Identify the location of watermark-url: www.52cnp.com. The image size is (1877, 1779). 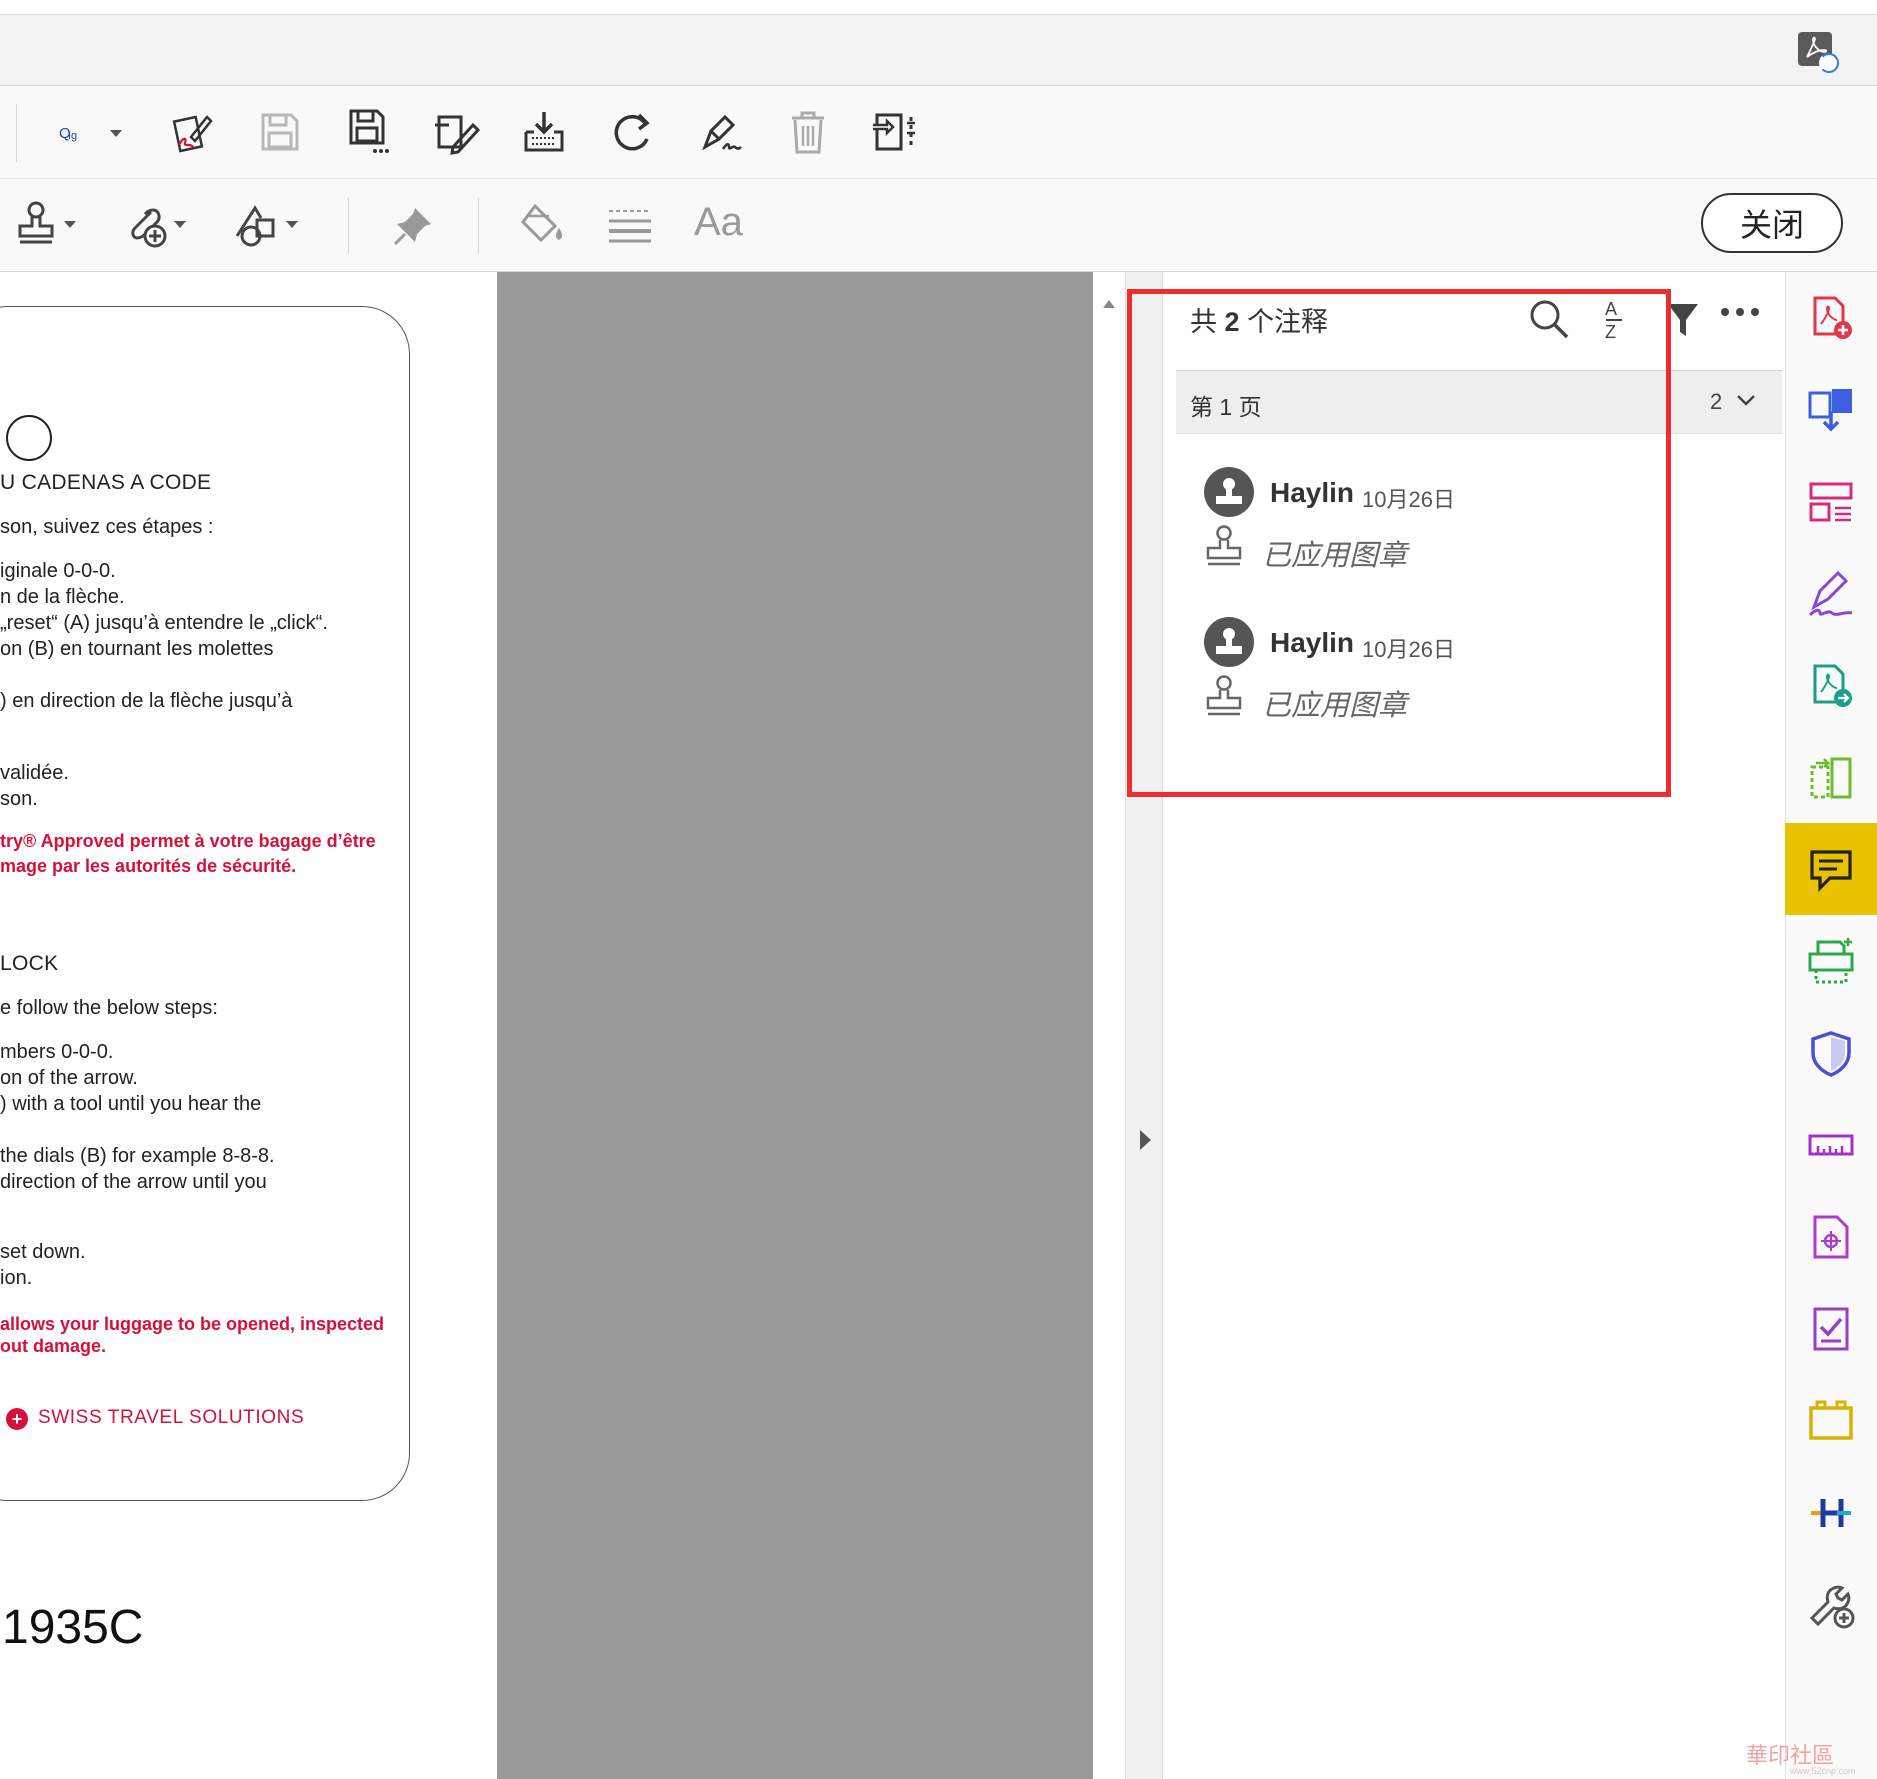
(1823, 1771).